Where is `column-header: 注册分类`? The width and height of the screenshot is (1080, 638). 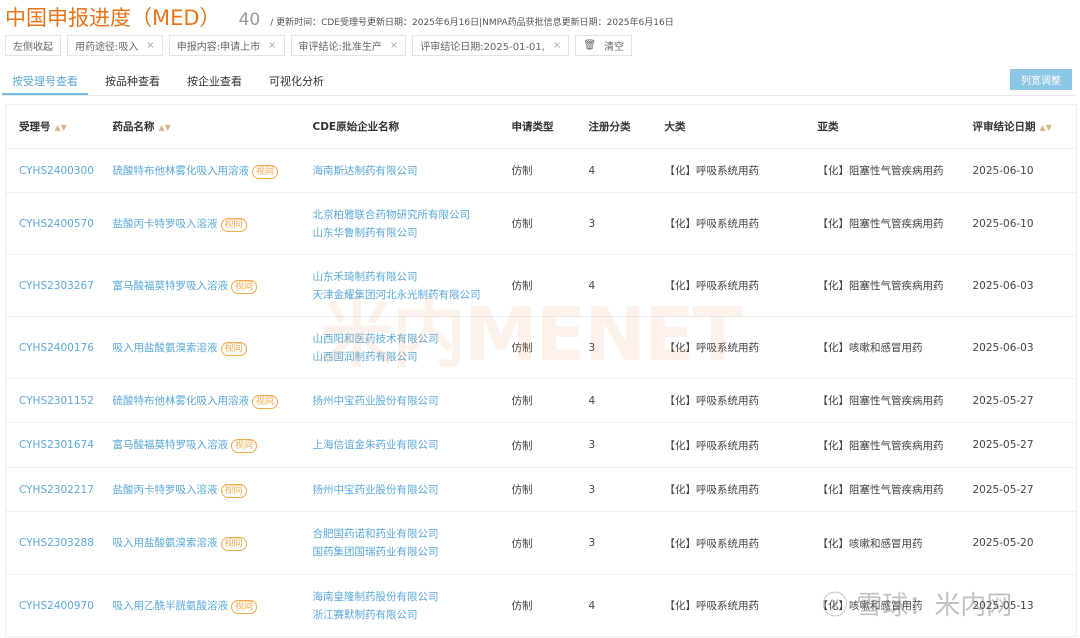 column-header: 注册分类 is located at coordinates (626, 126).